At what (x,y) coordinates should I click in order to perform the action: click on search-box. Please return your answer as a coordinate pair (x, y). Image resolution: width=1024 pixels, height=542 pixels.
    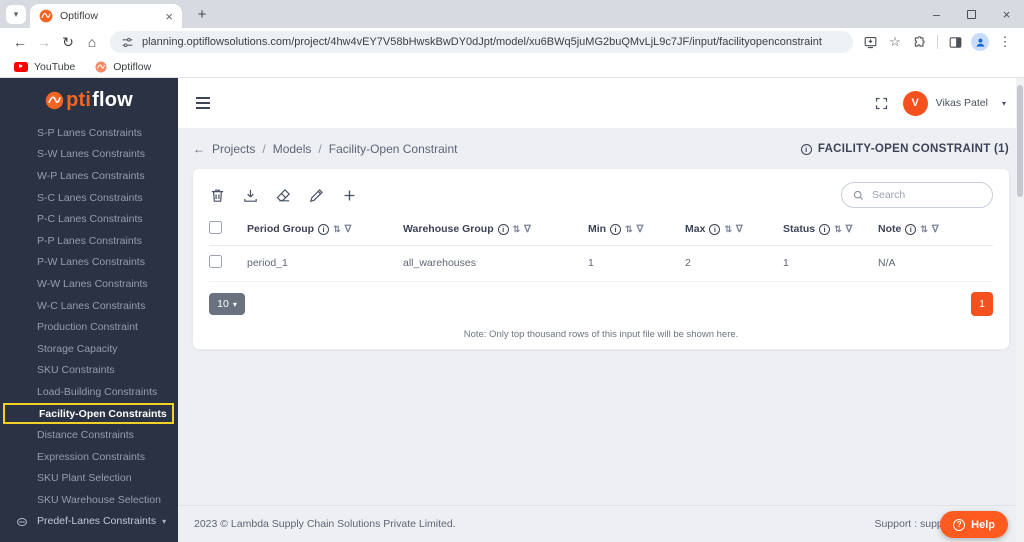
    Looking at the image, I should click on (917, 195).